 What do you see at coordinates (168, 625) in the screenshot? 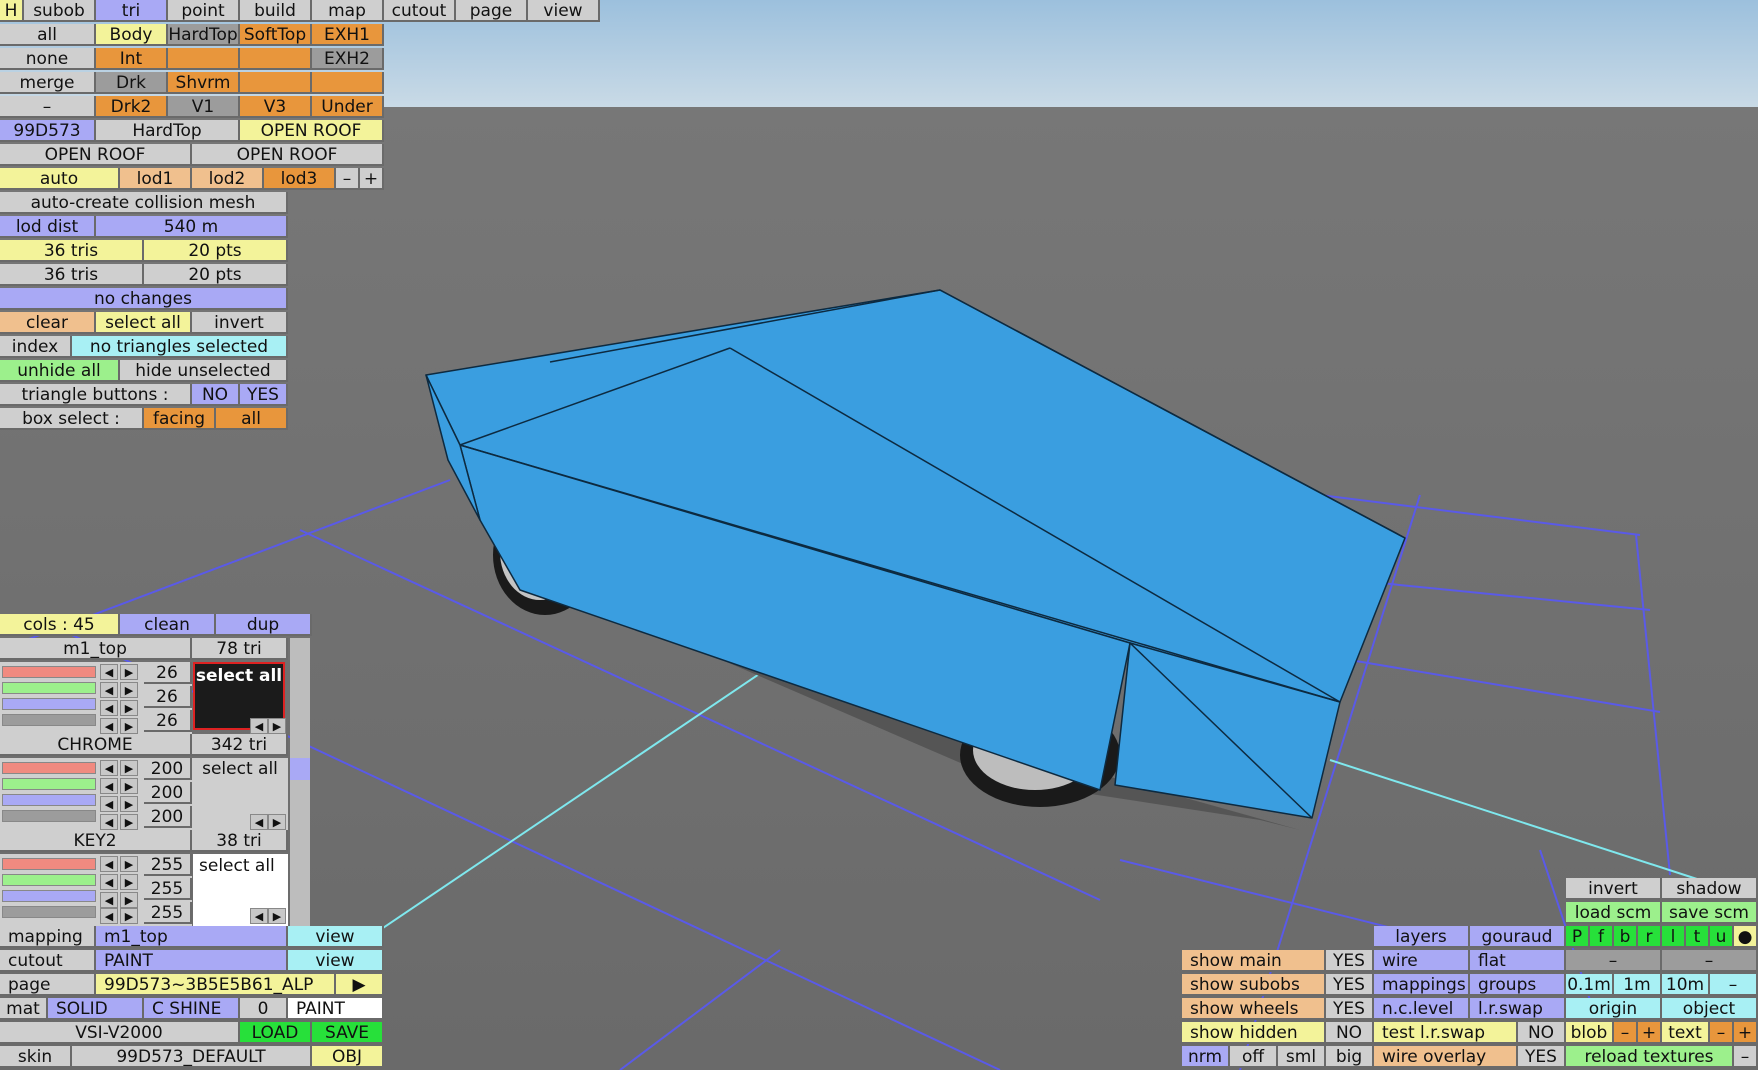
I see `clean-button: clean` at bounding box center [168, 625].